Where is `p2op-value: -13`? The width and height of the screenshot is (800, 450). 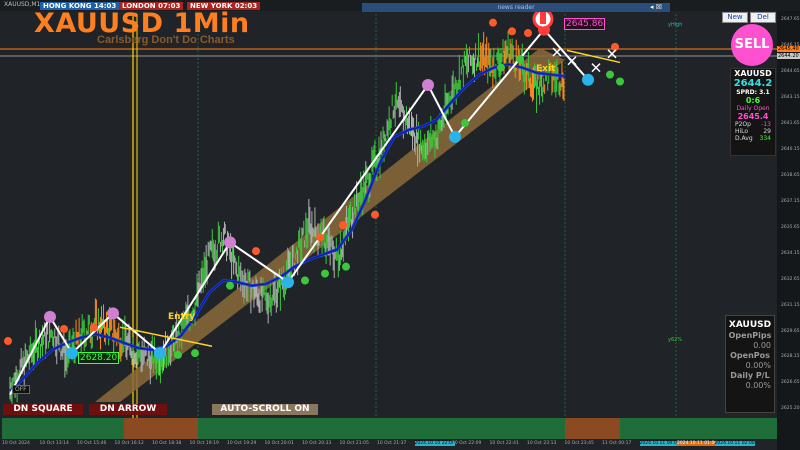
p2op-value: -13 is located at coordinates (766, 124).